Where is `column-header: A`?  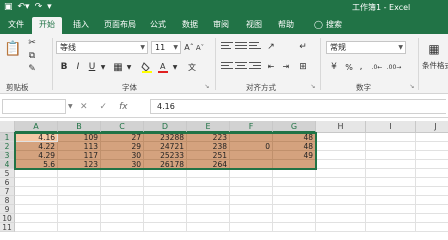
column-header: A is located at coordinates (36, 127).